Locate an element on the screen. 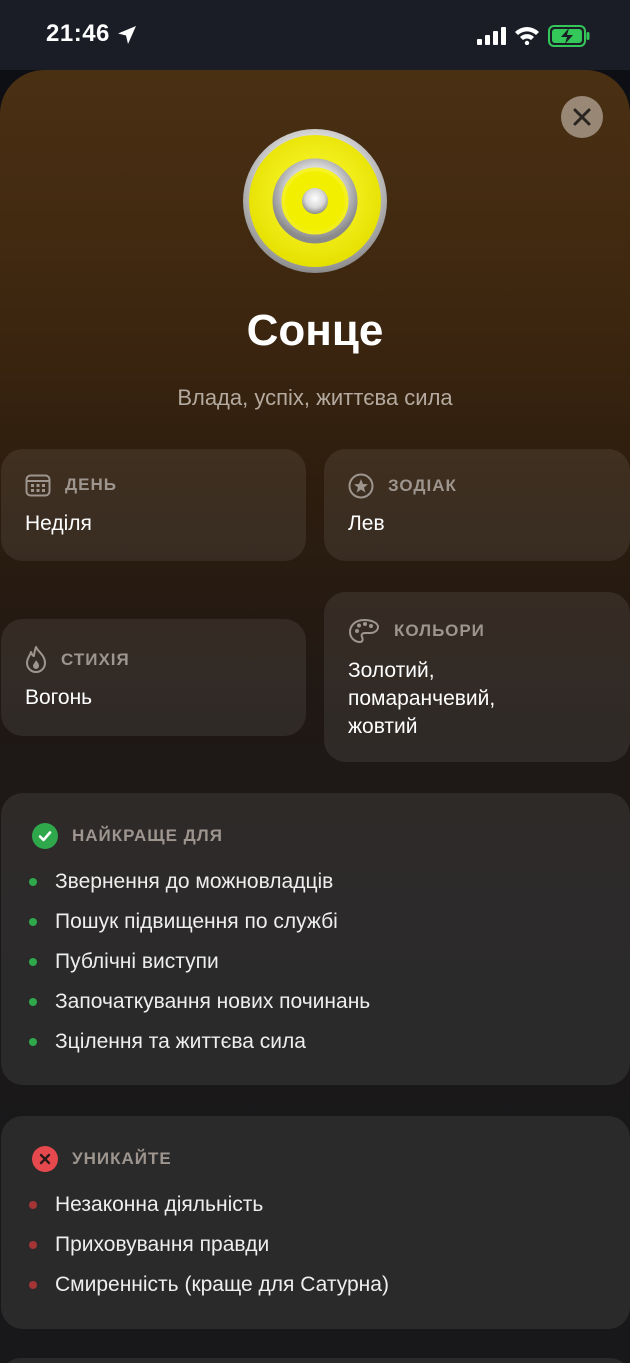 The image size is (630, 1363). sun-symbol-icon is located at coordinates (315, 201).